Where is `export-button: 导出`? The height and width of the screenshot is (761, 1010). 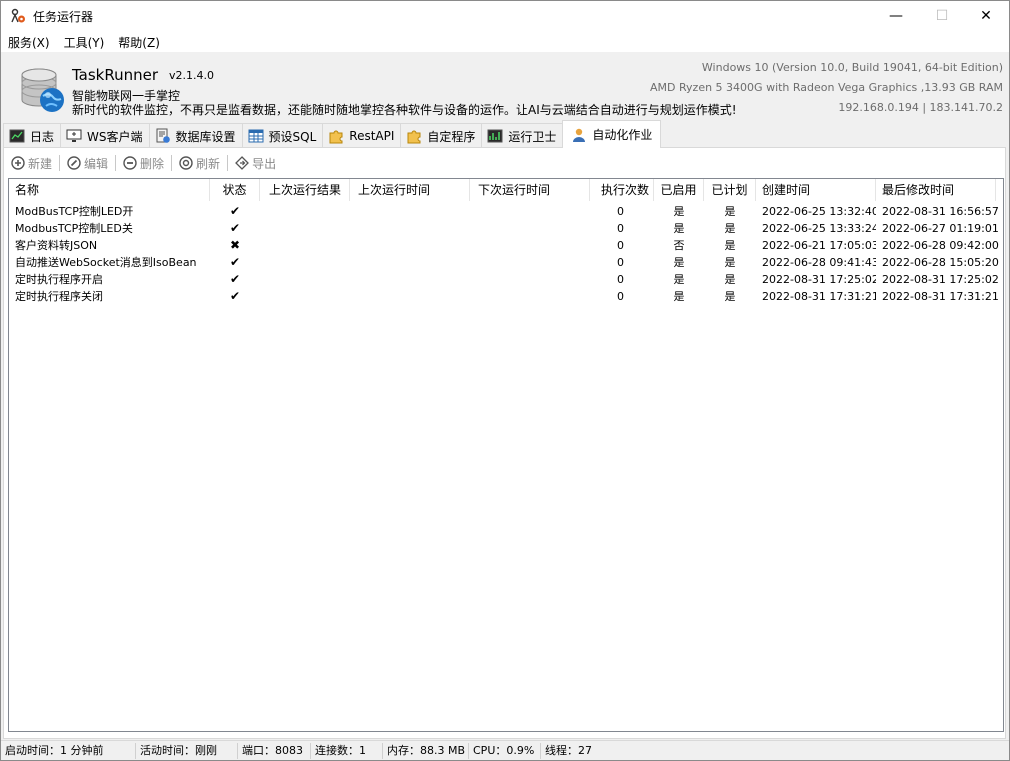
export-button: 导出 is located at coordinates (255, 163).